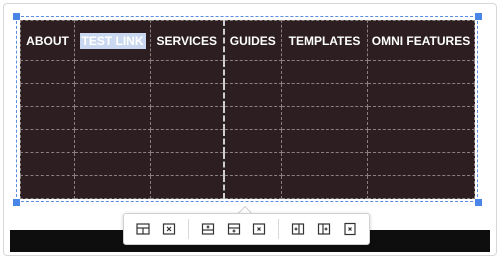 The height and width of the screenshot is (259, 500). I want to click on table-cell-about: ABOUT, so click(47, 40).